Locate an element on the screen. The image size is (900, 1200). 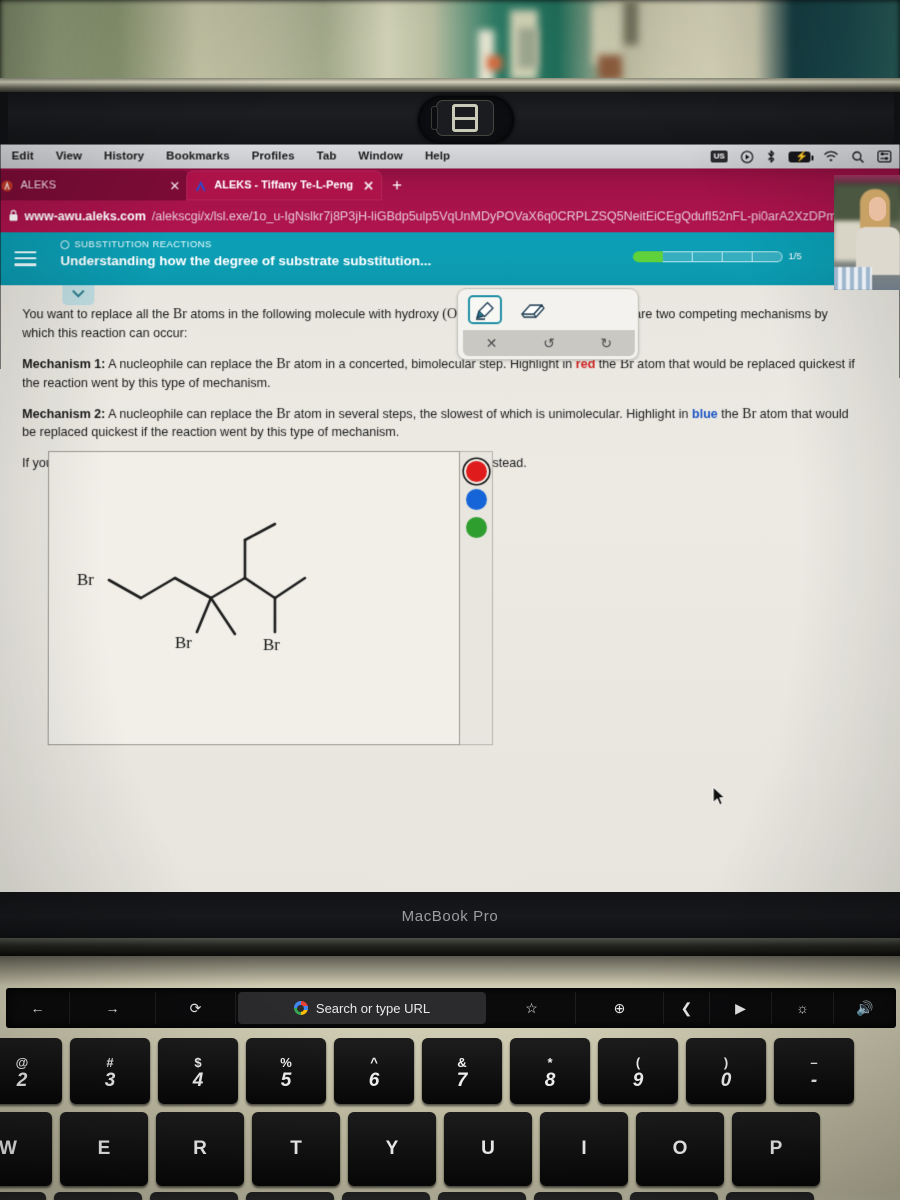
key-o: O is located at coordinates (680, 1149).